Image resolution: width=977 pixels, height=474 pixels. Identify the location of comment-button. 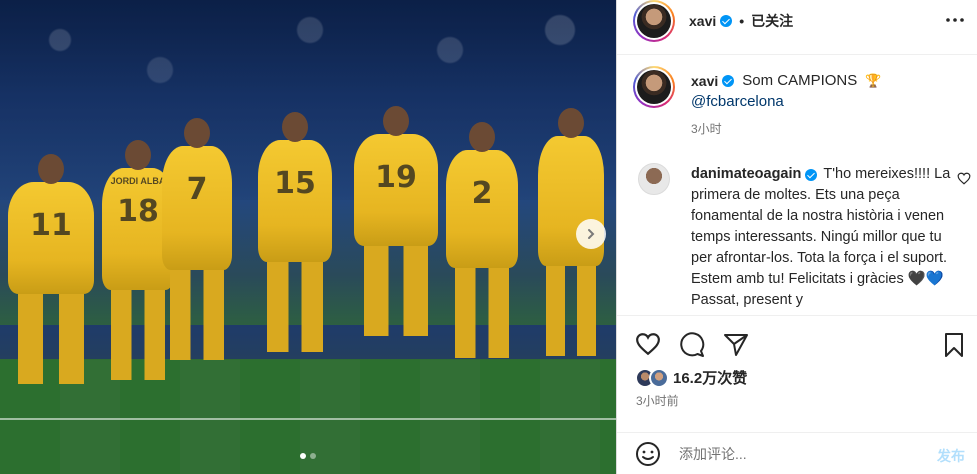
(692, 345).